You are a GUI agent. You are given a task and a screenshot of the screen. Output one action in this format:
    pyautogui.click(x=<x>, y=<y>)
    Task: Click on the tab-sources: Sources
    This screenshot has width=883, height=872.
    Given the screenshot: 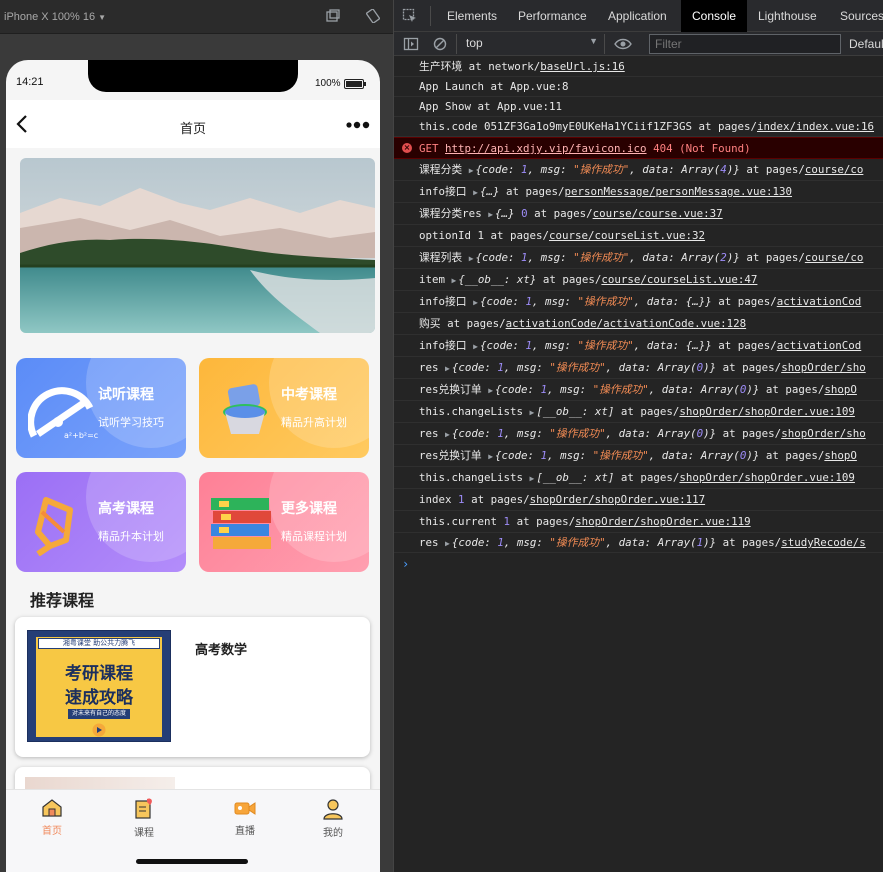 What is the action you would take?
    pyautogui.click(x=856, y=16)
    